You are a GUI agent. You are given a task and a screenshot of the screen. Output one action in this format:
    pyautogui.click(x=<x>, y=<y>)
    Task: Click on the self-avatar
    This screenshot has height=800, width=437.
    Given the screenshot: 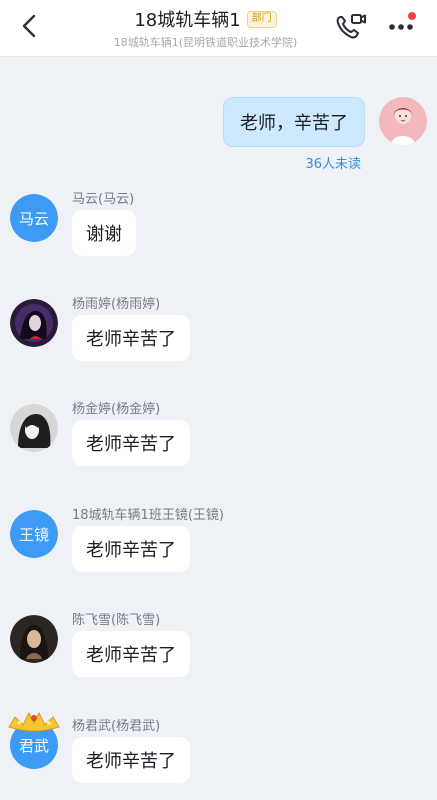 What is the action you would take?
    pyautogui.click(x=403, y=121)
    